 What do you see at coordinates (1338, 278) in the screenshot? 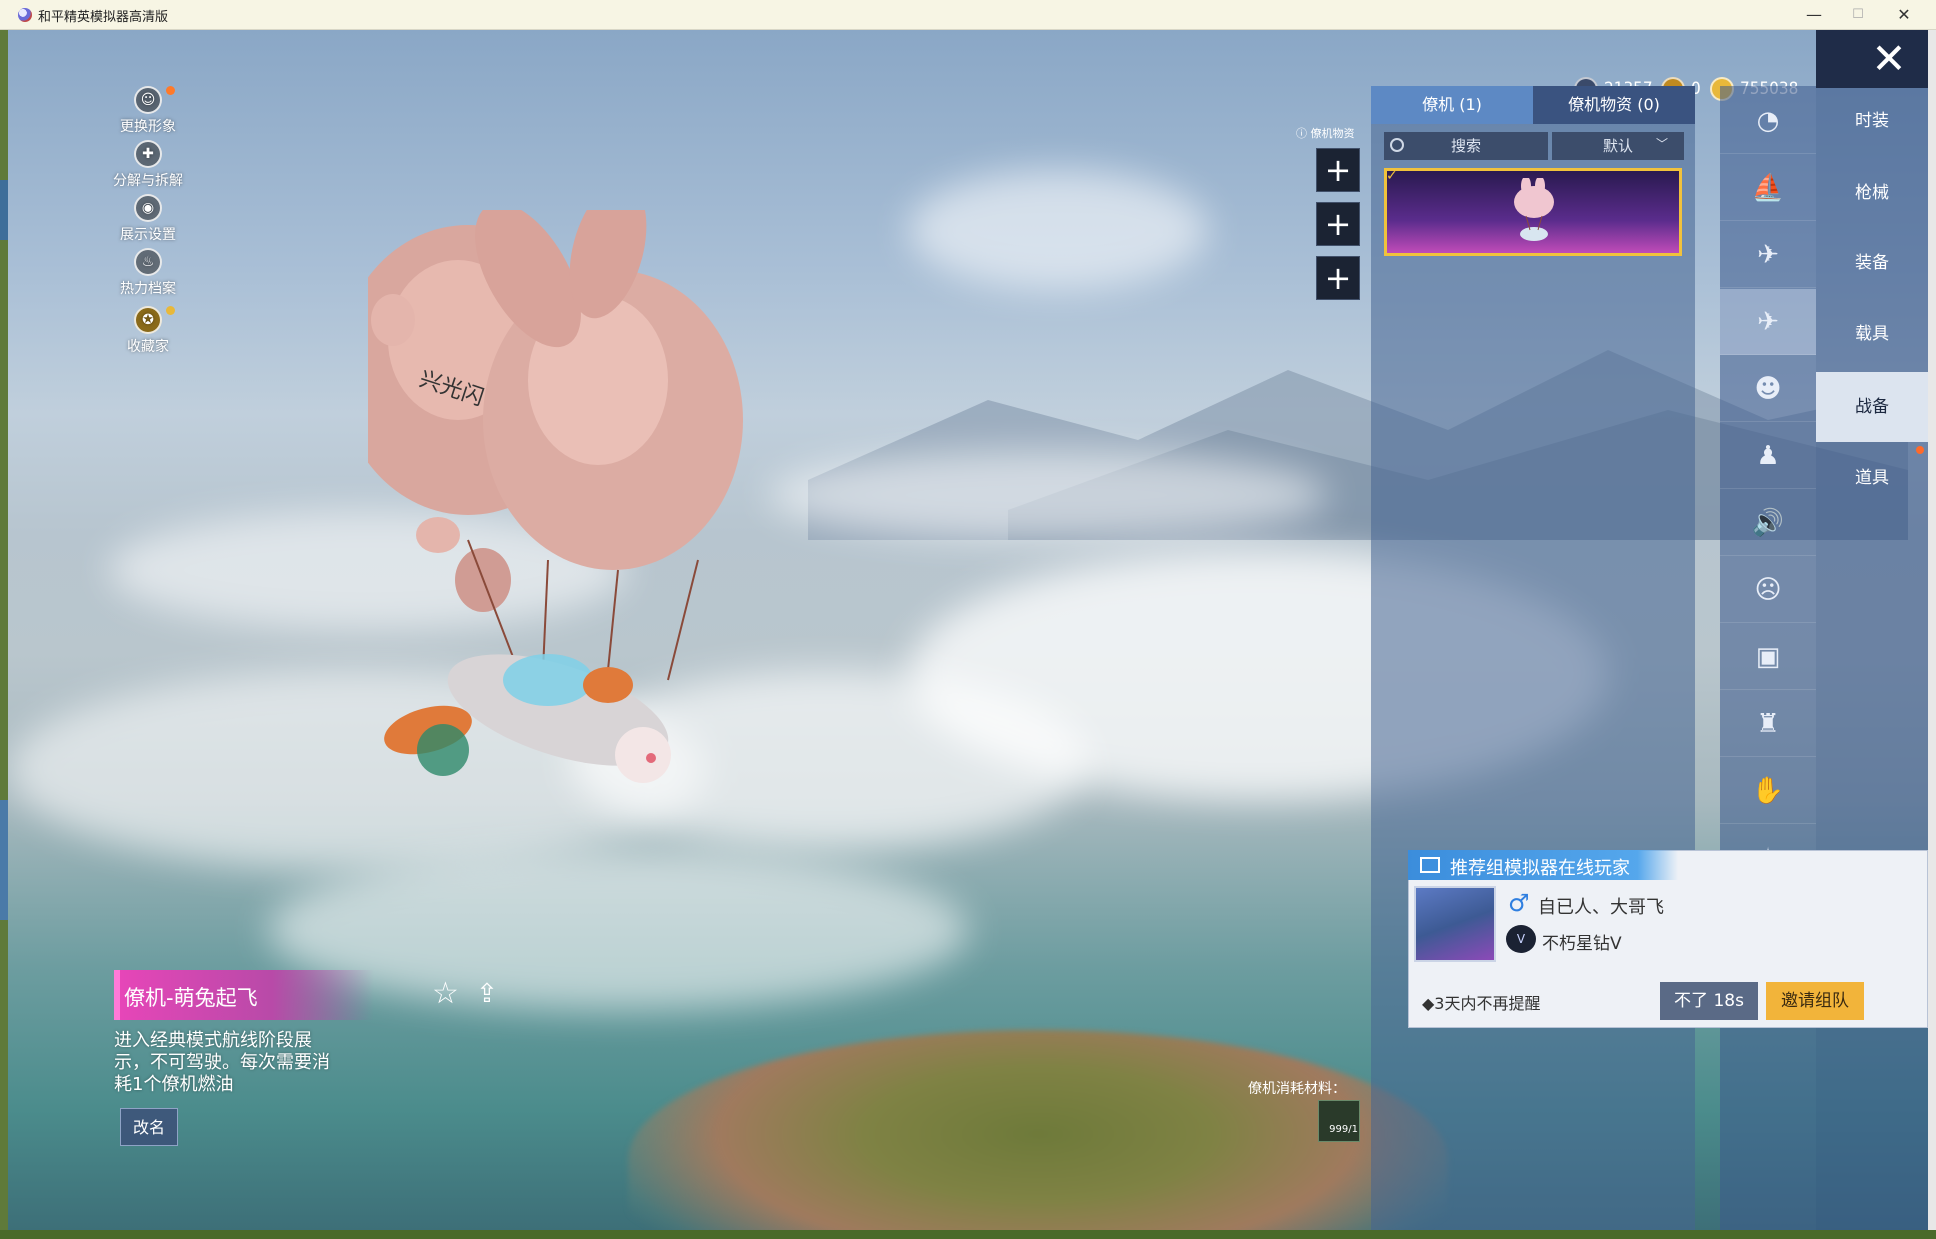
I see `add-slot-button-3: +` at bounding box center [1338, 278].